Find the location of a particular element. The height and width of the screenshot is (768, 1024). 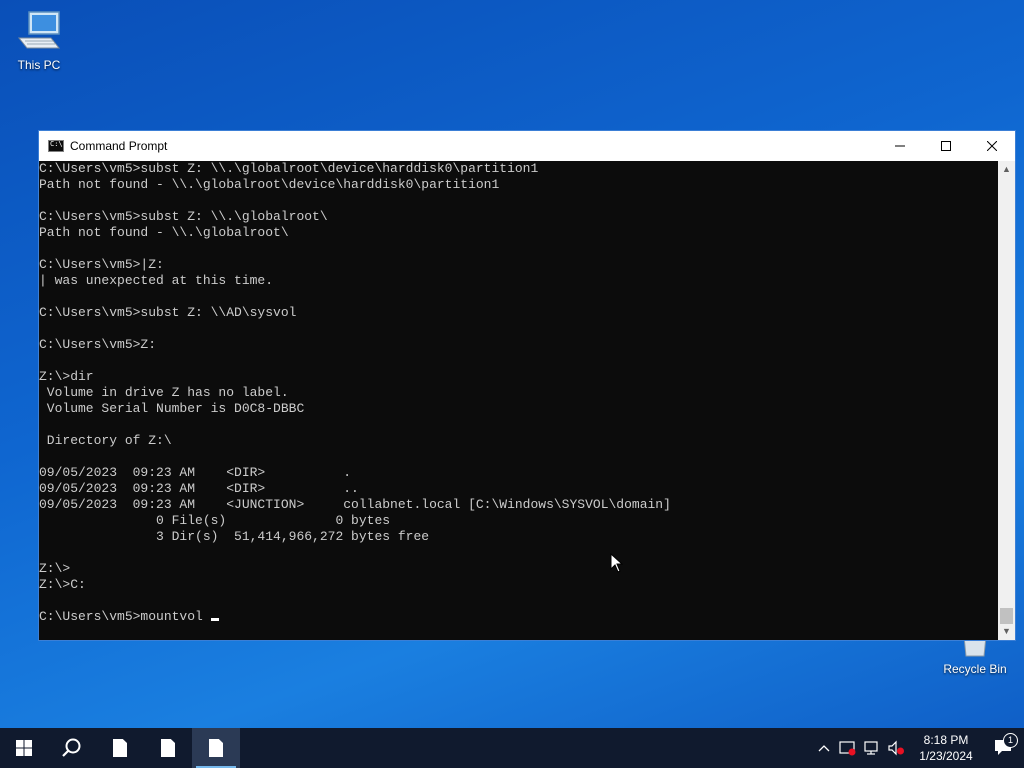

minimize-icon is located at coordinates (900, 146).